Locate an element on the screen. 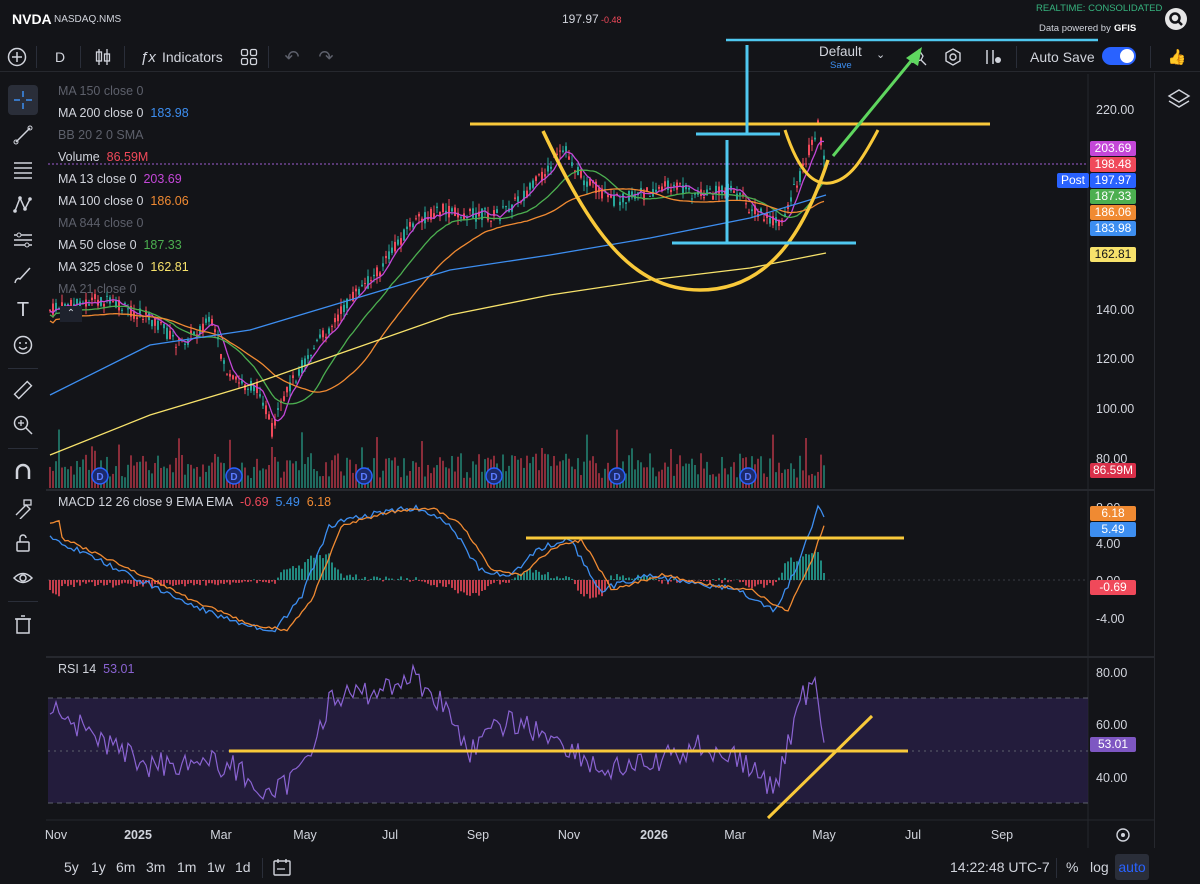 This screenshot has height=884, width=1200. time-tick: Jul is located at coordinates (390, 835).